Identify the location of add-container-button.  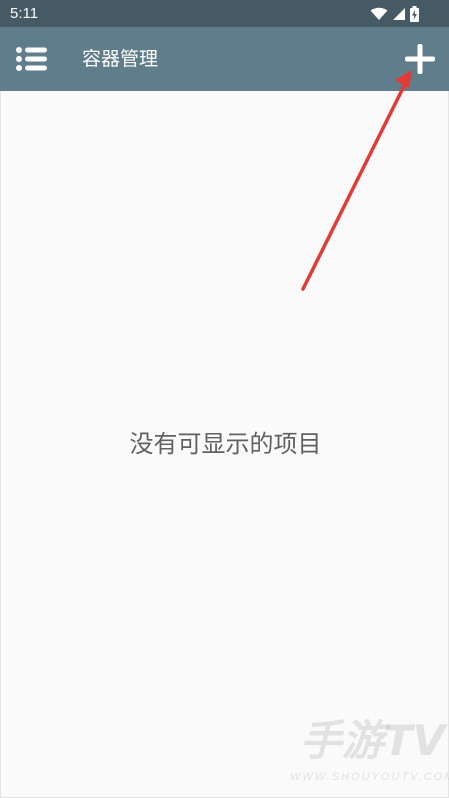
(420, 59).